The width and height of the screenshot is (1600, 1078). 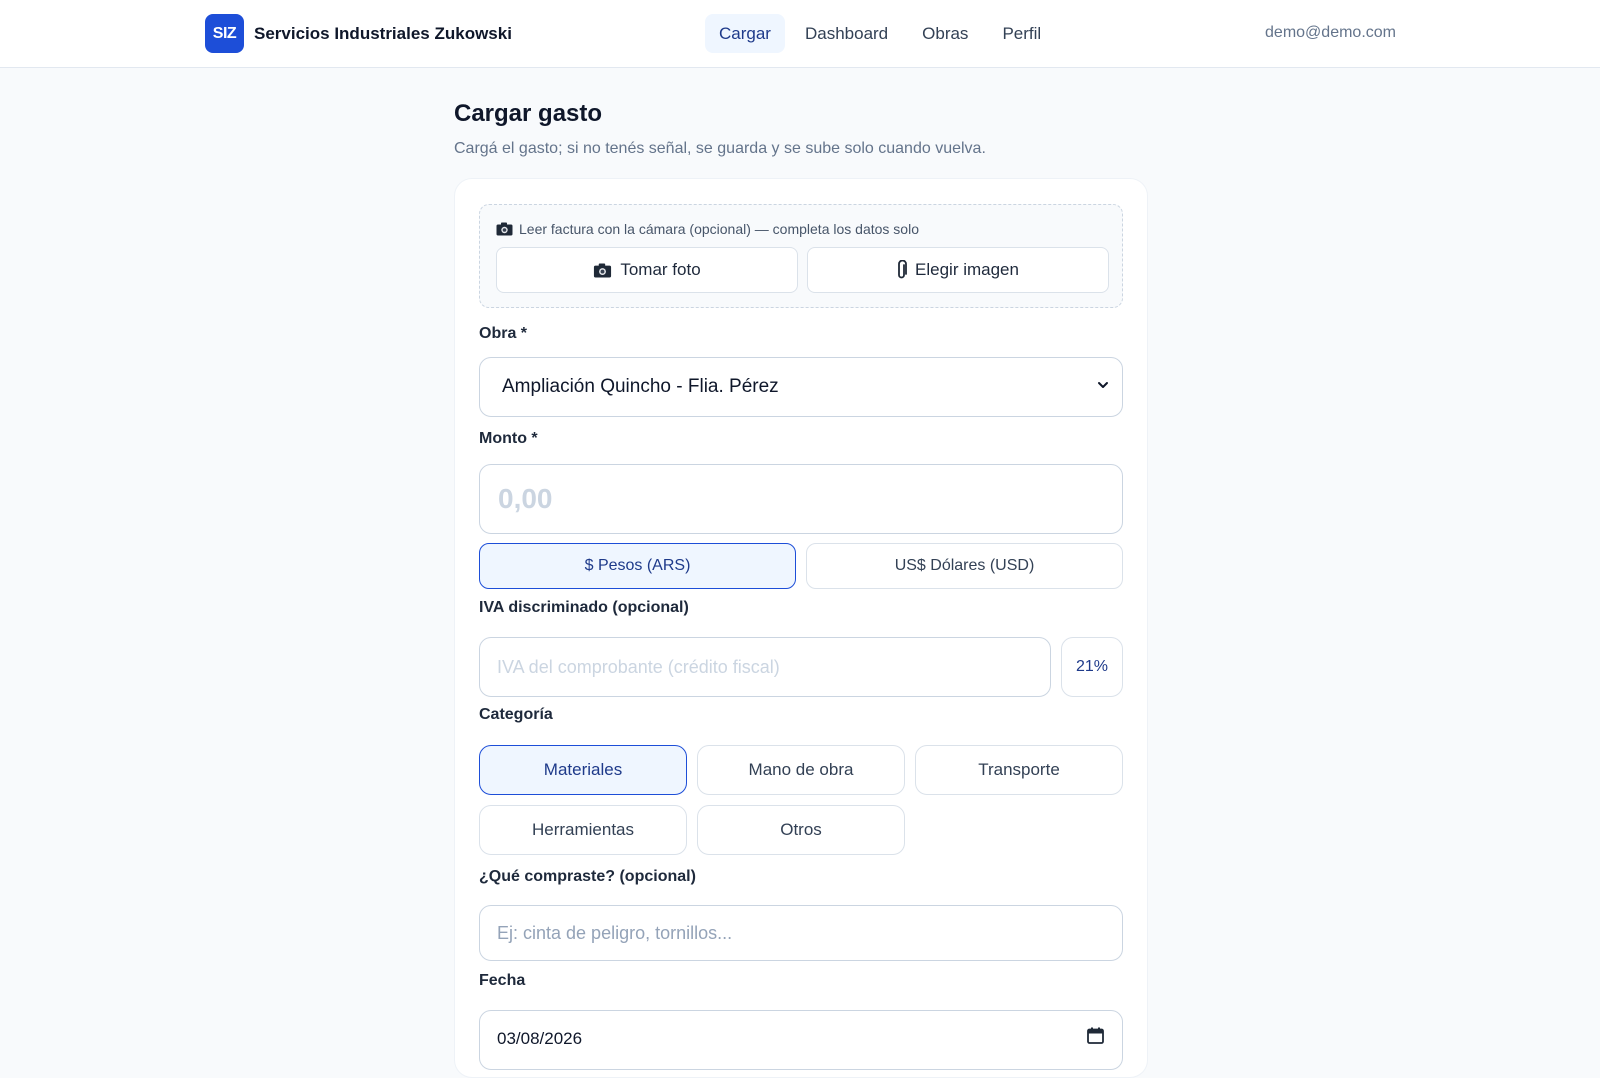 What do you see at coordinates (502, 980) in the screenshot?
I see `fecha-label: Fecha` at bounding box center [502, 980].